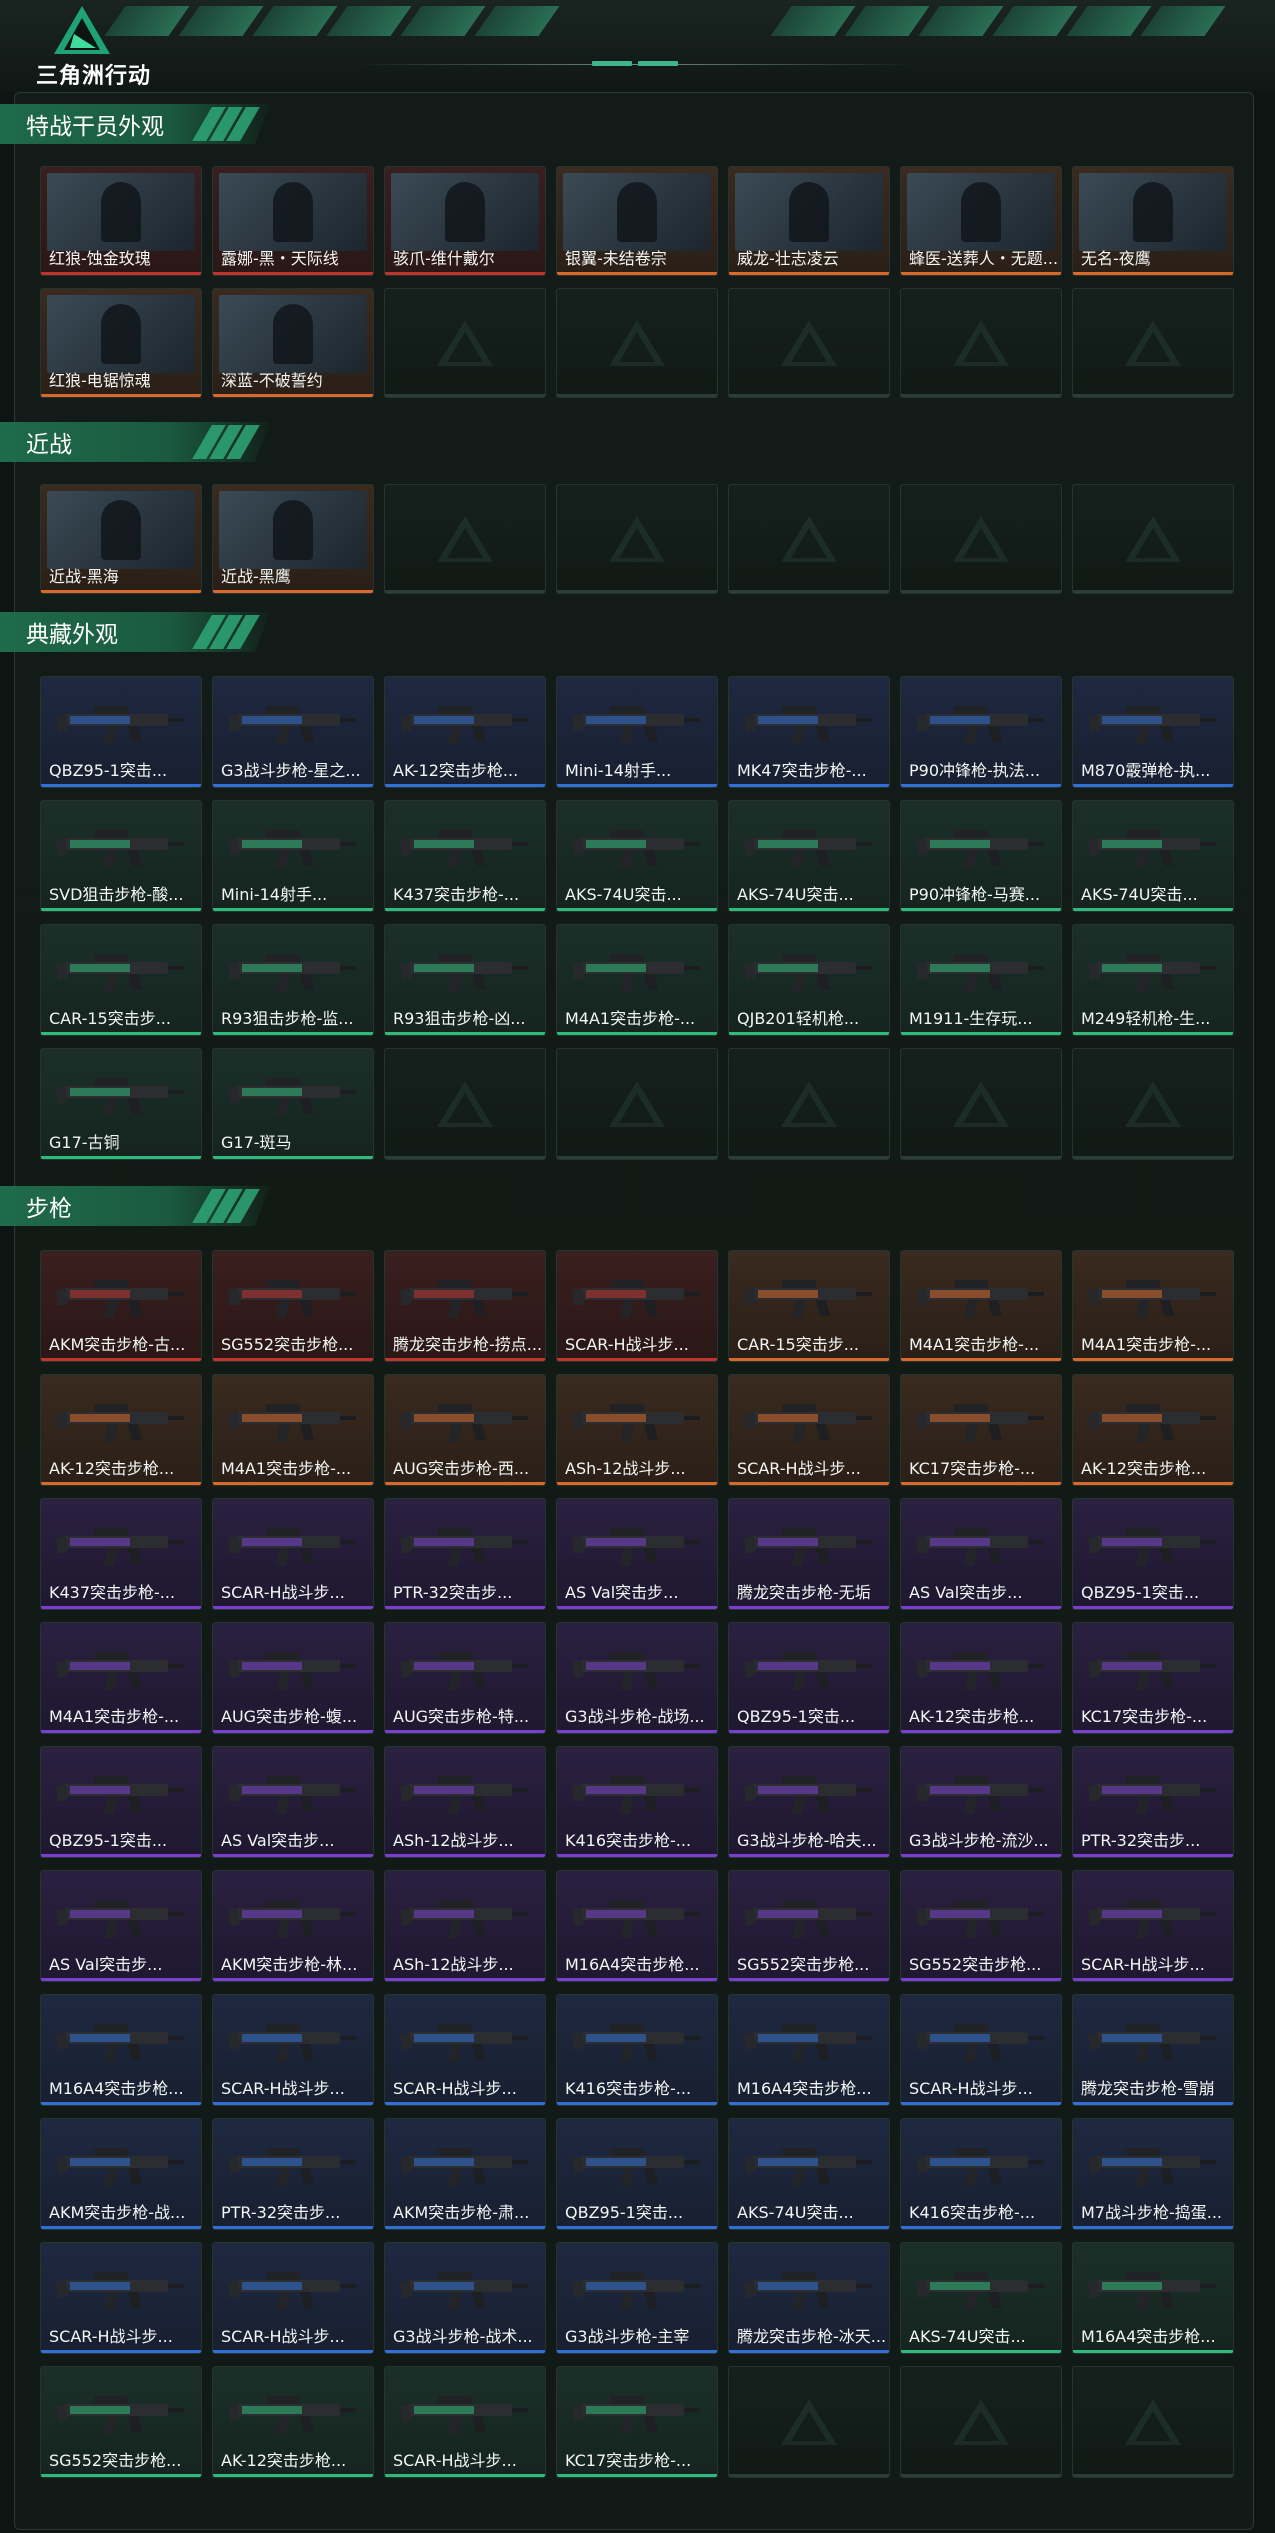 This screenshot has height=2533, width=1275. What do you see at coordinates (465, 221) in the screenshot?
I see `item-card: 骇爪-维什戴尔` at bounding box center [465, 221].